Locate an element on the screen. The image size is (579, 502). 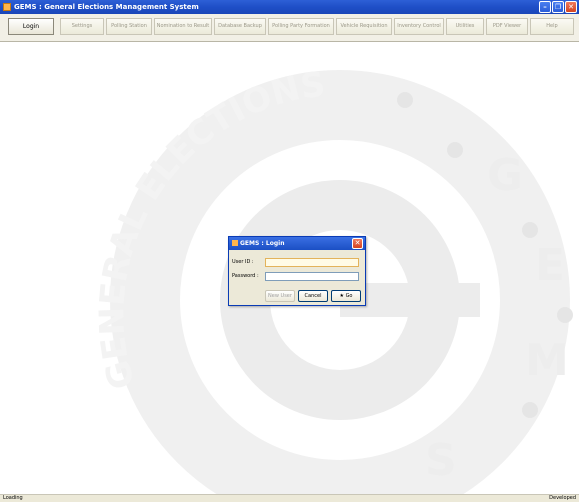
cancel-button: Cancel is located at coordinates (313, 296).